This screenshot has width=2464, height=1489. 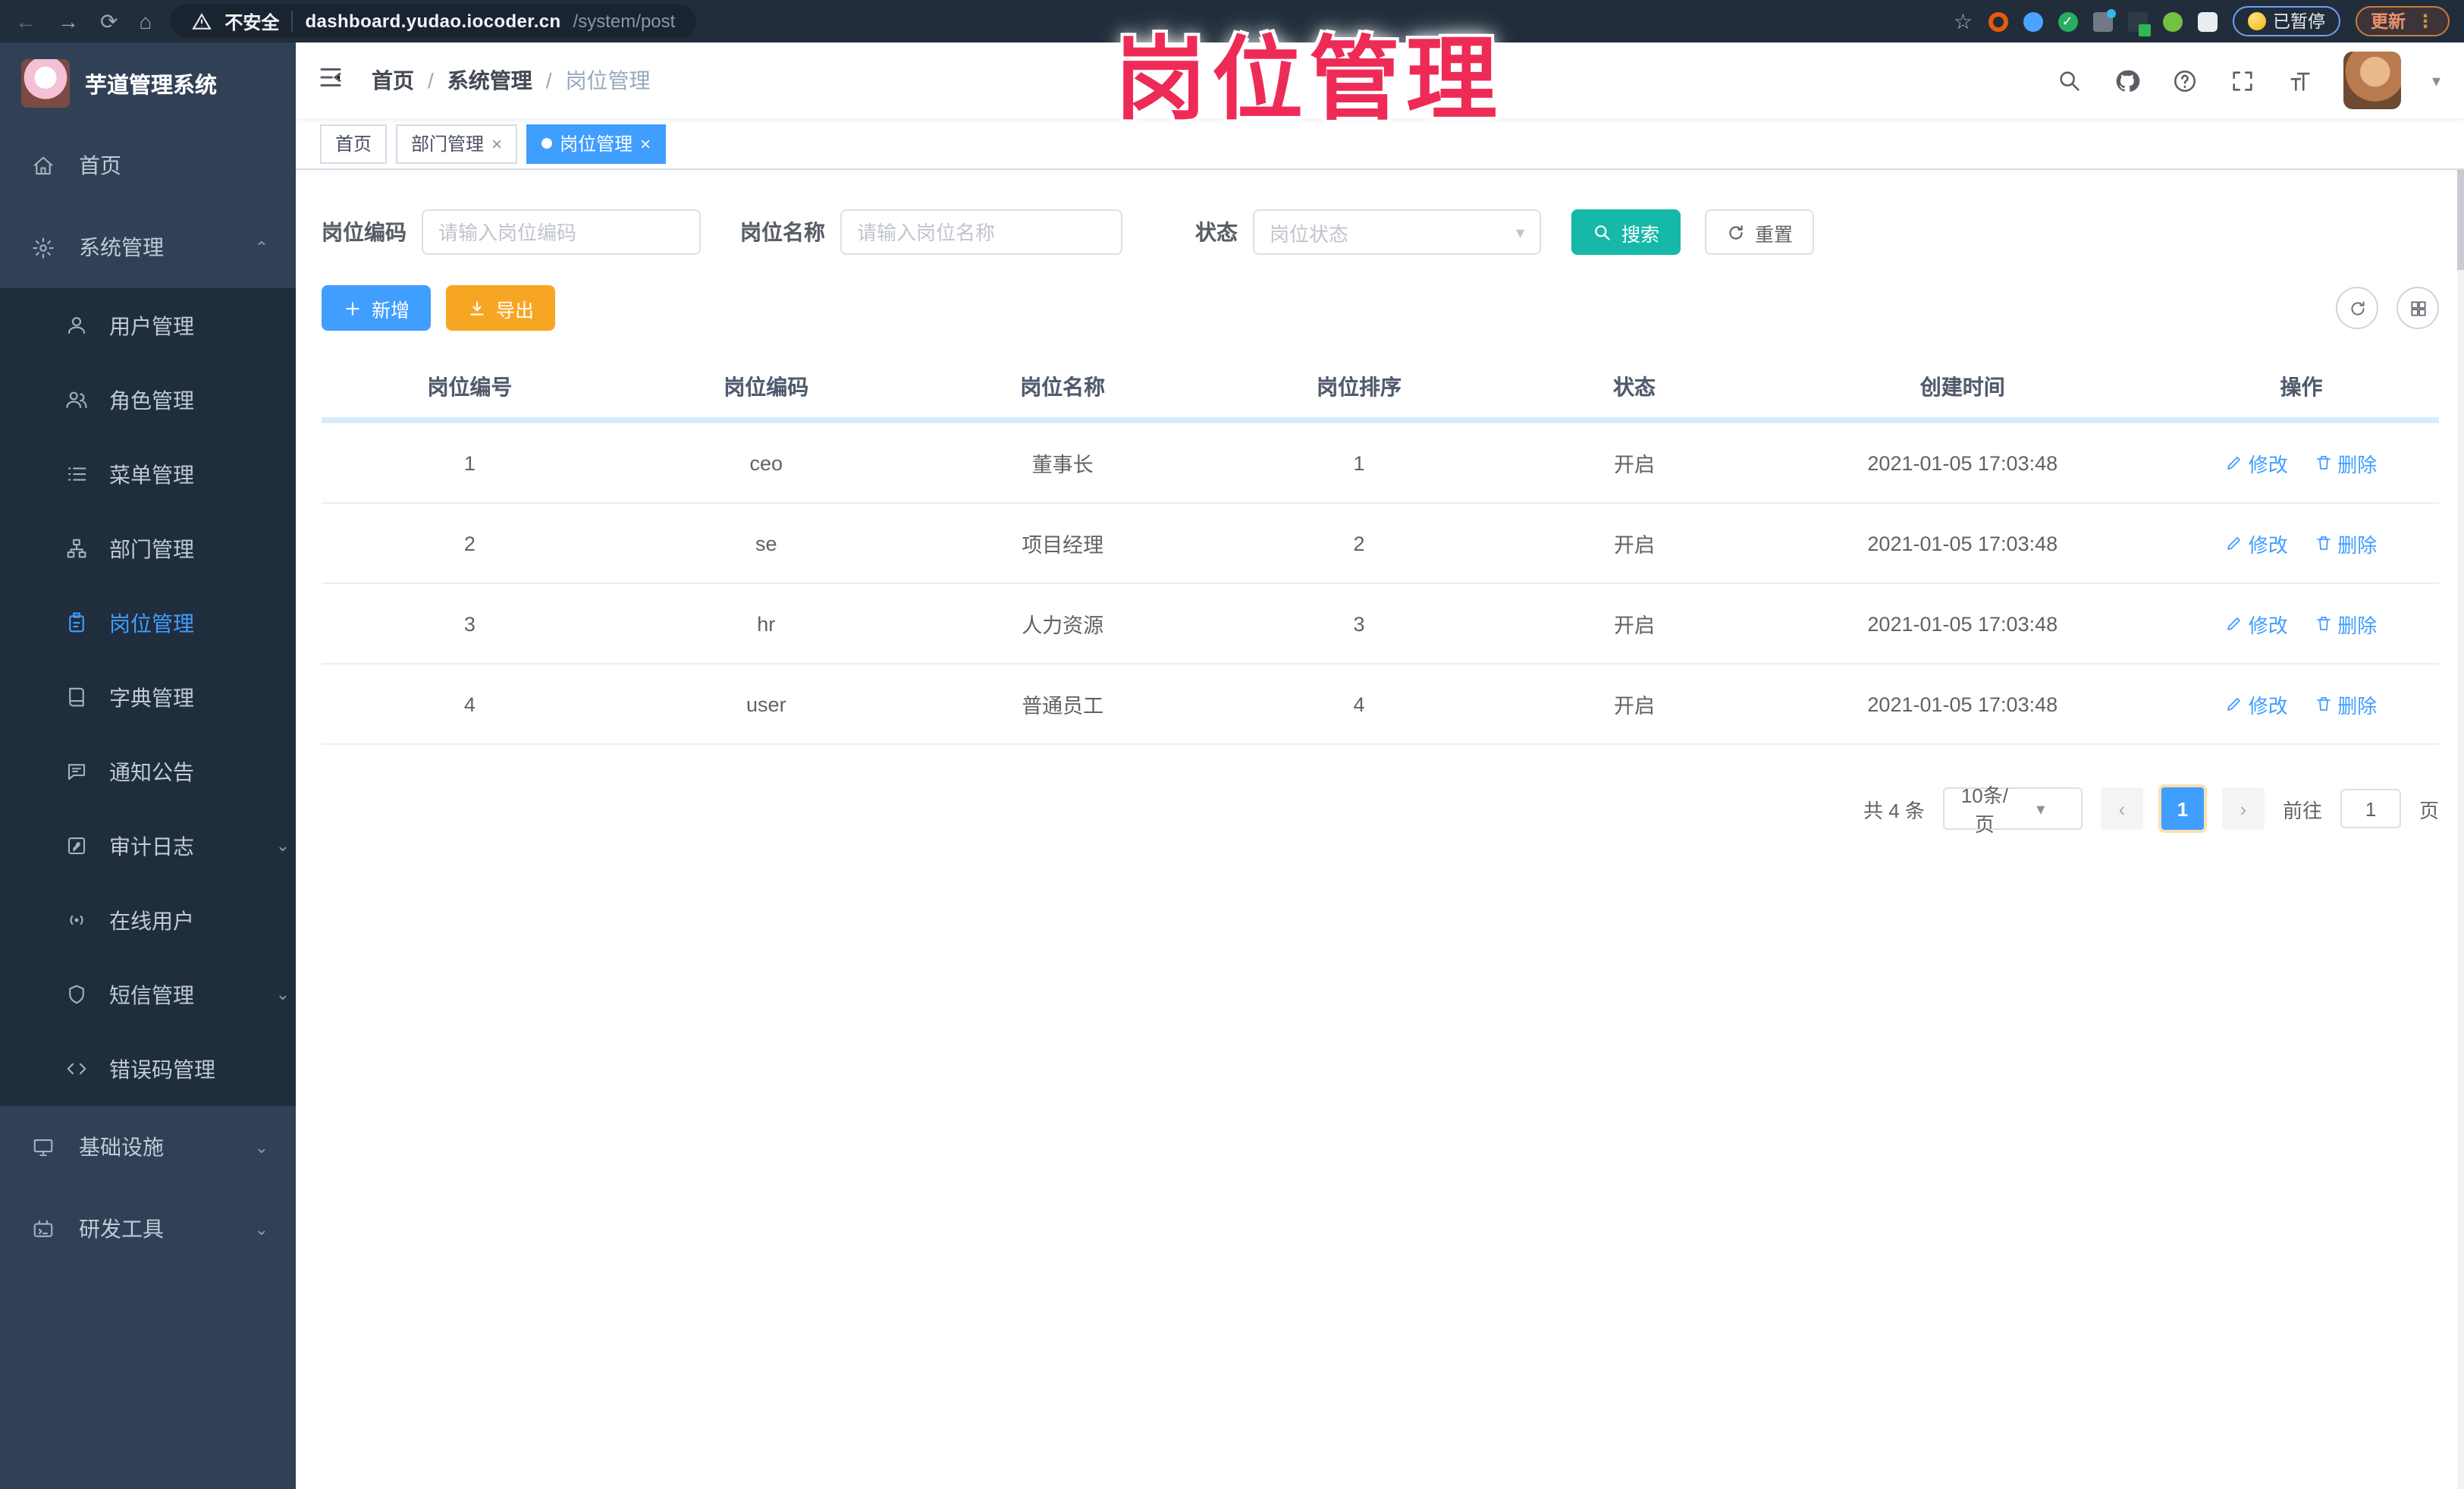 What do you see at coordinates (547, 143) in the screenshot?
I see `active-tab-dot` at bounding box center [547, 143].